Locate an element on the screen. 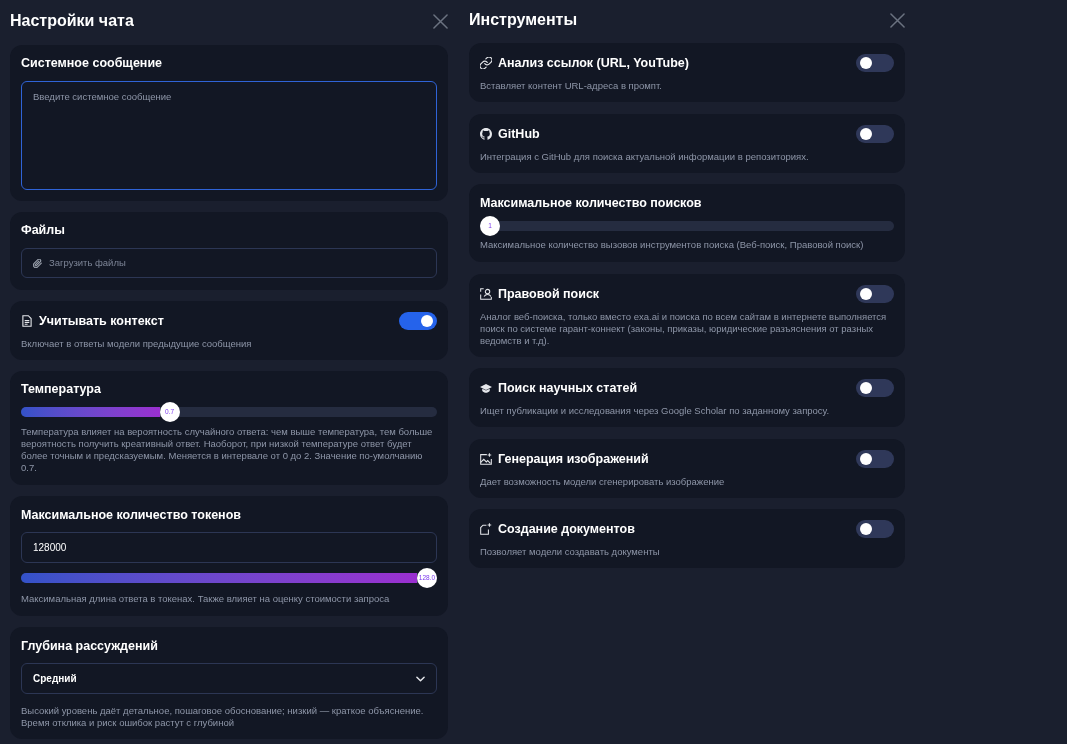  section-title: Генерация изображений is located at coordinates (573, 458).